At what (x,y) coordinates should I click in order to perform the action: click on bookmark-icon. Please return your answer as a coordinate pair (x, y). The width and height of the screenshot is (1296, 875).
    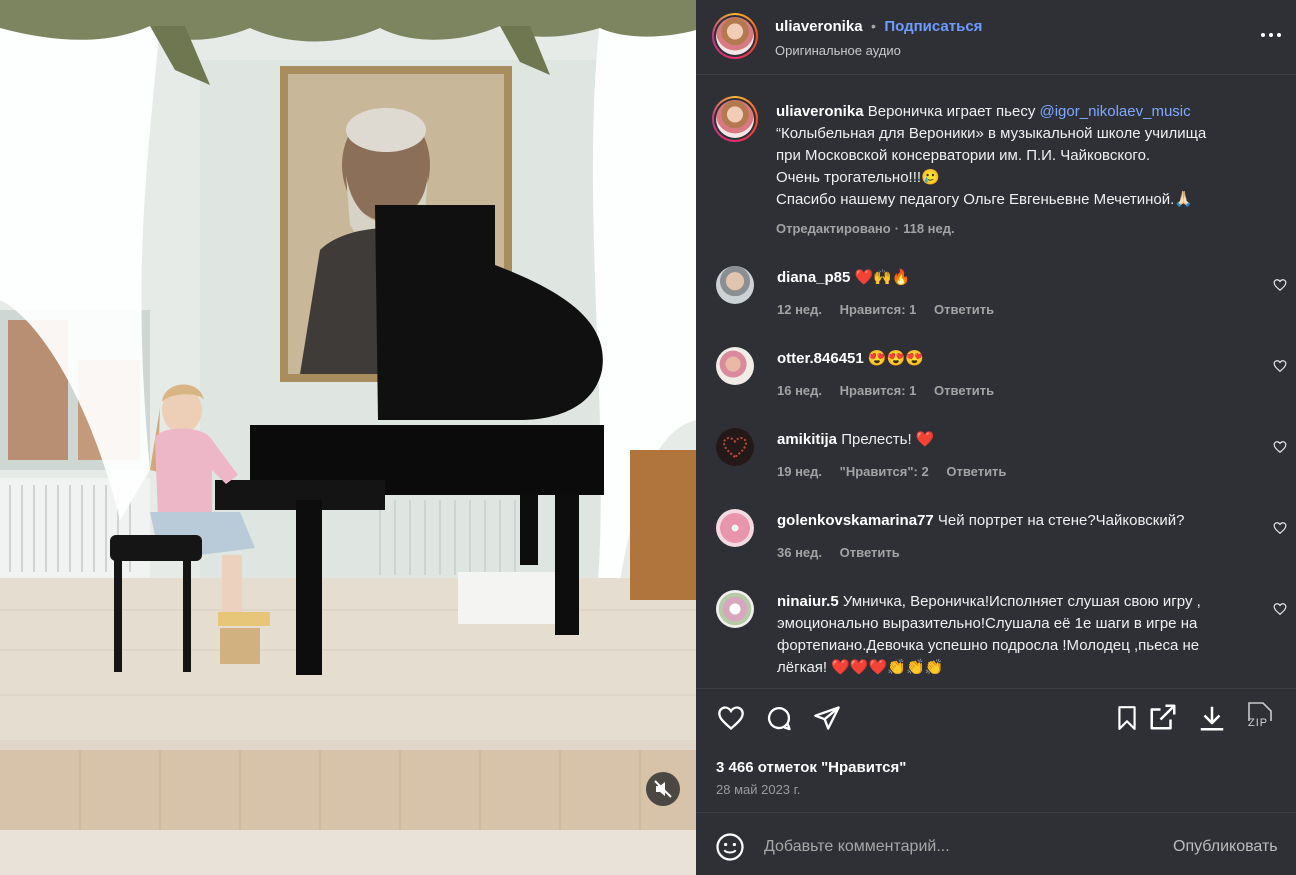
    Looking at the image, I should click on (1127, 718).